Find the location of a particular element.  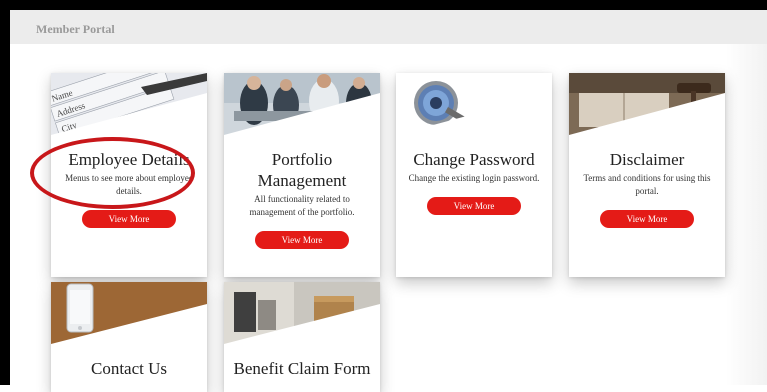

card-benefit-claim-form: Benefit Claim Form is located at coordinates (302, 337).